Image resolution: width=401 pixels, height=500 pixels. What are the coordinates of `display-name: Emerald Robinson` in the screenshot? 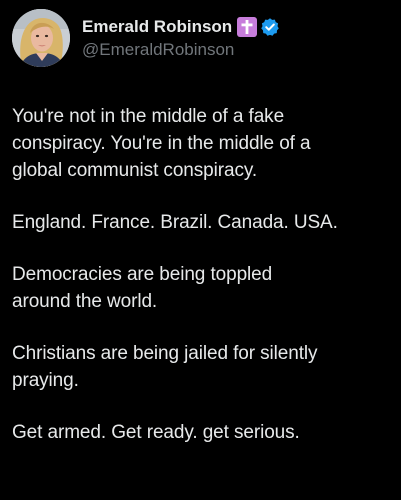 It's located at (157, 27).